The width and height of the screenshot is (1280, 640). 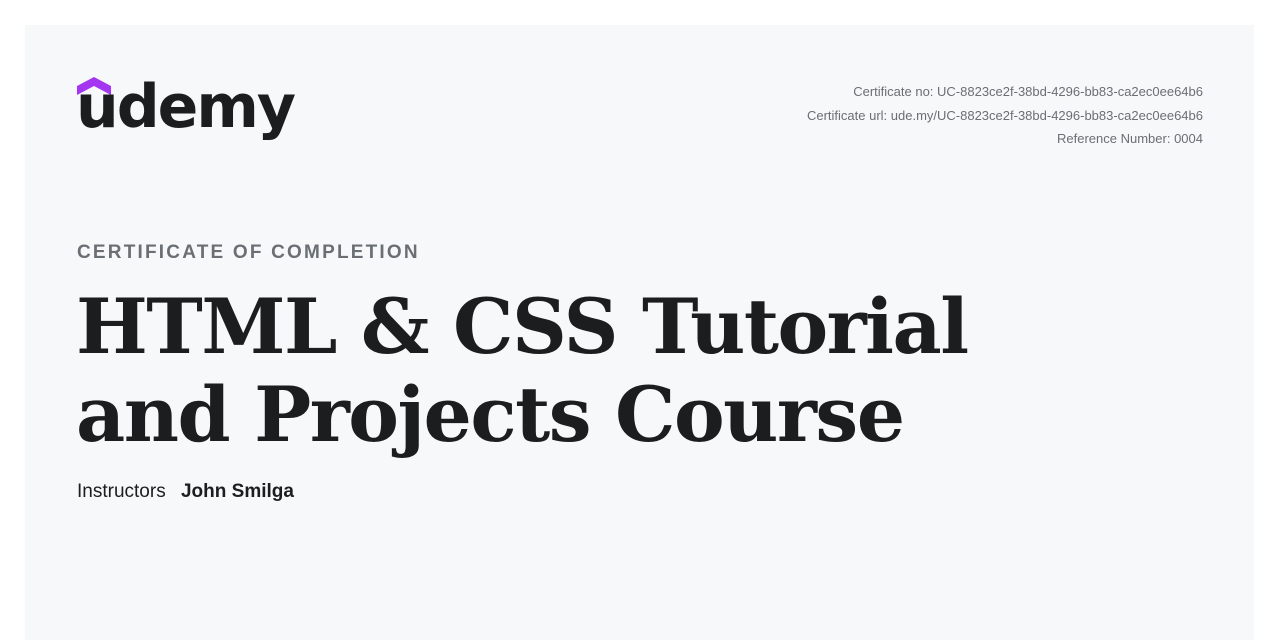 What do you see at coordinates (1130, 138) in the screenshot?
I see `reference-number: Reference Number: 0004` at bounding box center [1130, 138].